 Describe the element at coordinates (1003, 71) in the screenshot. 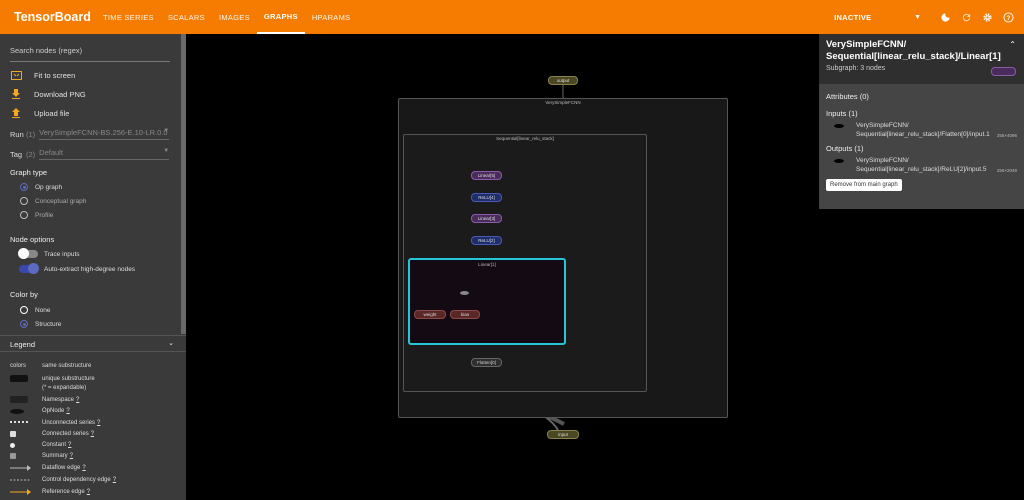

I see `structure-color-chip` at that location.